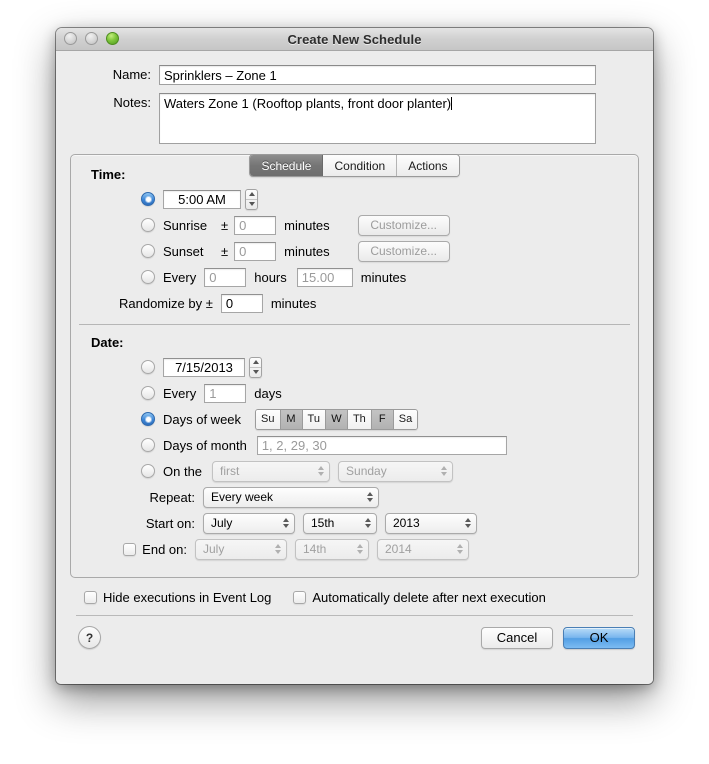 This screenshot has height=764, width=709. I want to click on time-every-row: Every 0 hours 15.00 minutes, so click(354, 277).